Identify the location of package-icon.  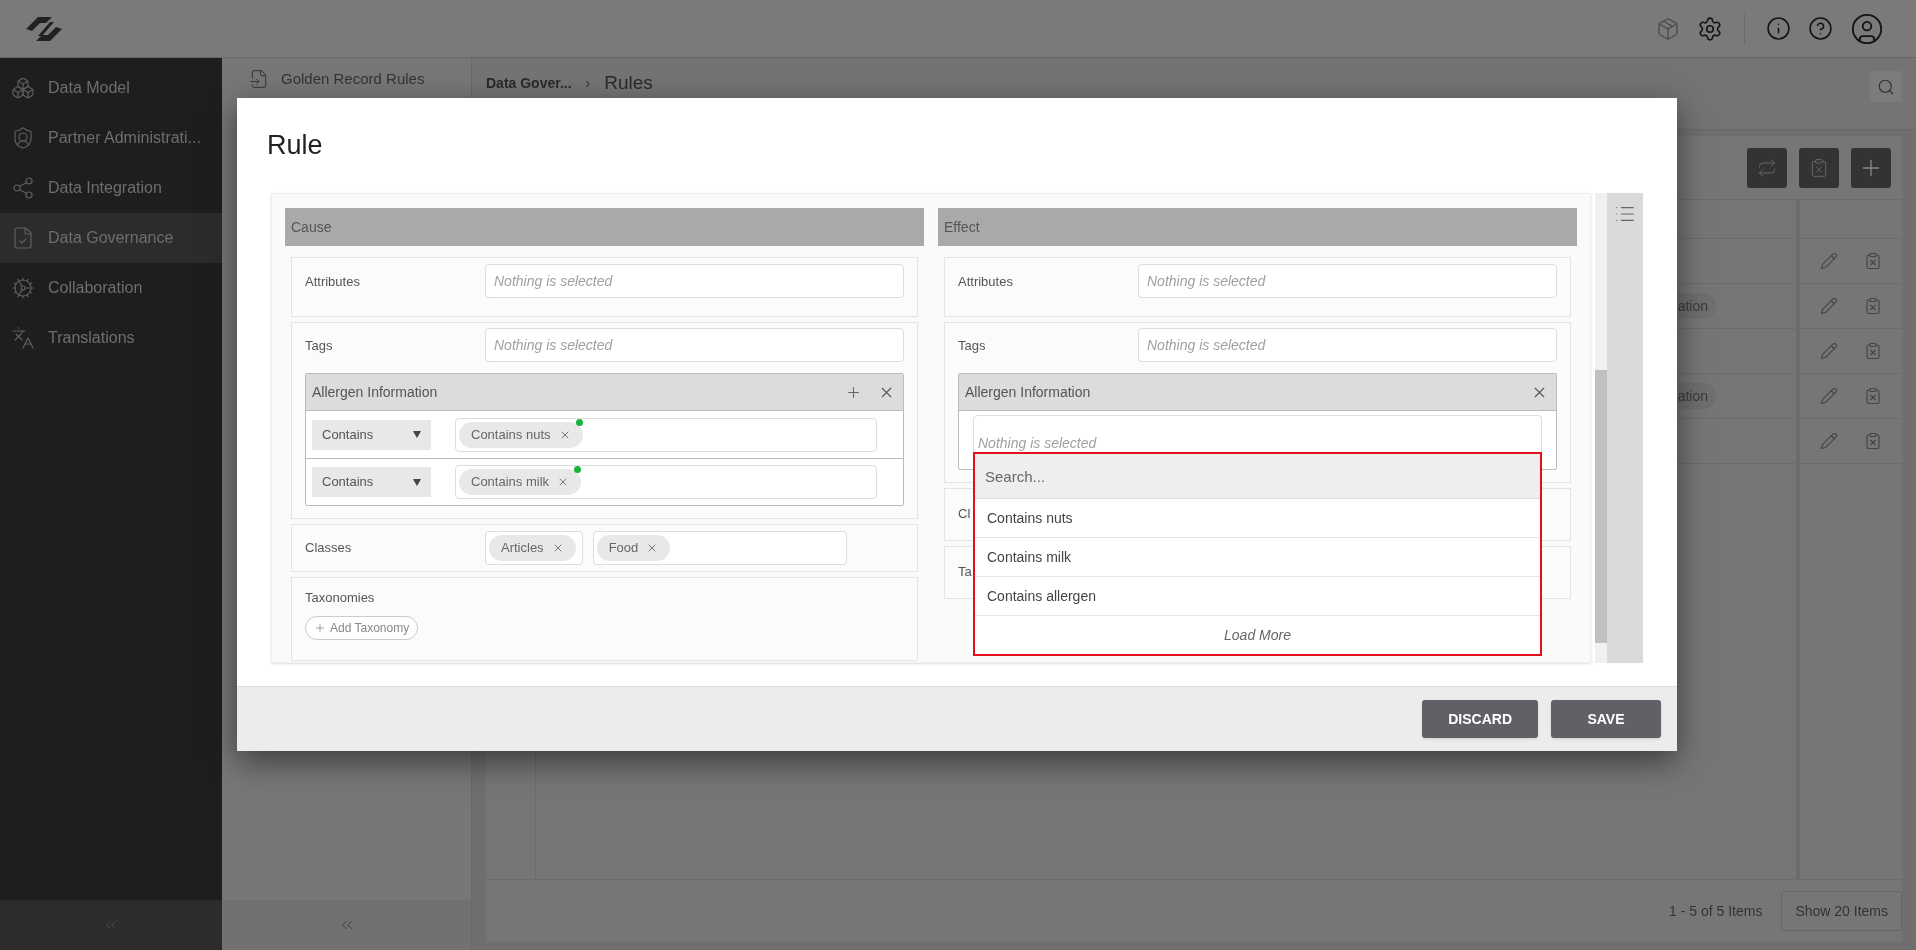
(1668, 28).